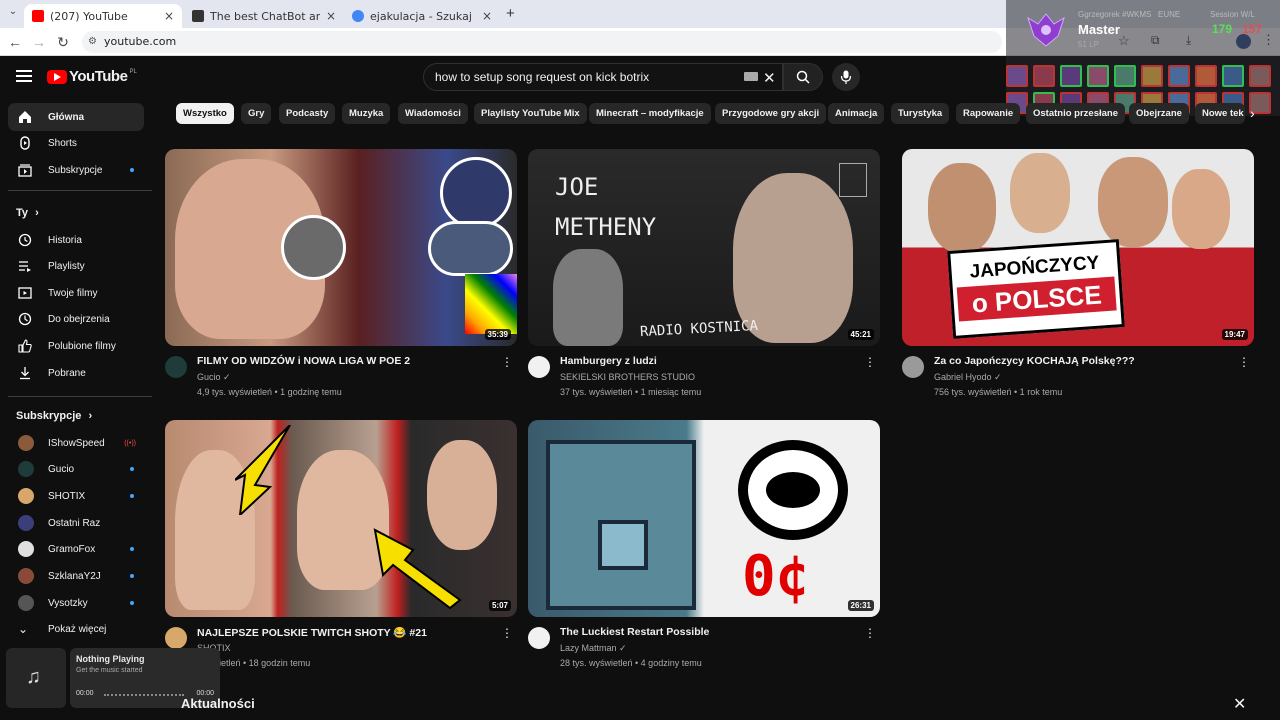 Image resolution: width=1280 pixels, height=720 pixels. What do you see at coordinates (358, 16) in the screenshot?
I see `google-favicon-icon` at bounding box center [358, 16].